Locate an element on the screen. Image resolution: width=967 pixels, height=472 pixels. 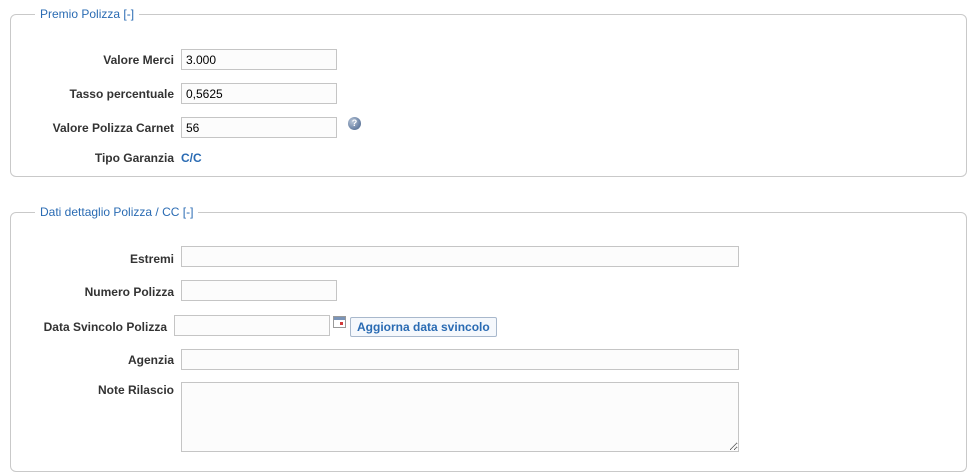
premio-polizza-toggle: [-] is located at coordinates (128, 14).